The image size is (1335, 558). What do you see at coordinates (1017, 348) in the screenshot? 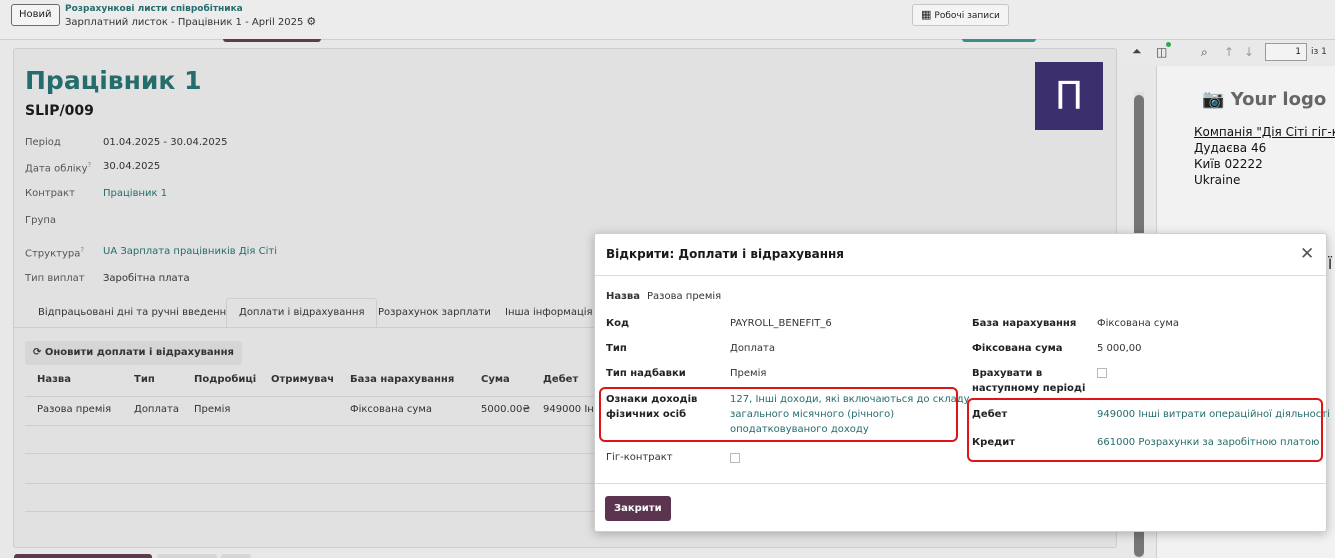
I see `fixed-amount-label: Фіксована сума` at bounding box center [1017, 348].